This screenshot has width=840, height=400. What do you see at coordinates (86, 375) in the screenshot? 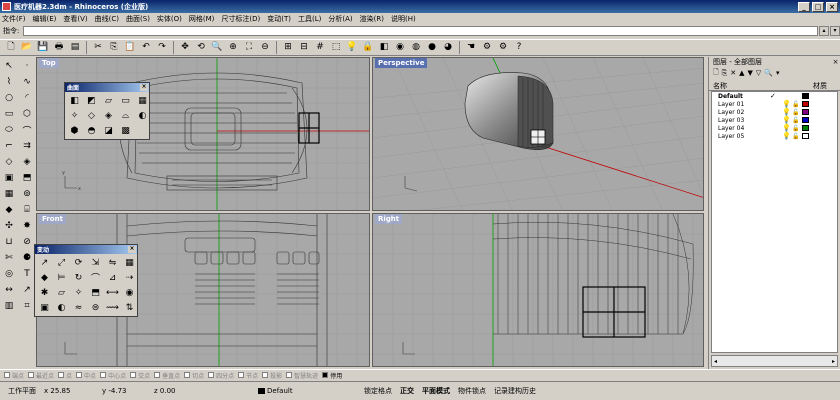
I see `osnap-option: 中点` at bounding box center [86, 375].